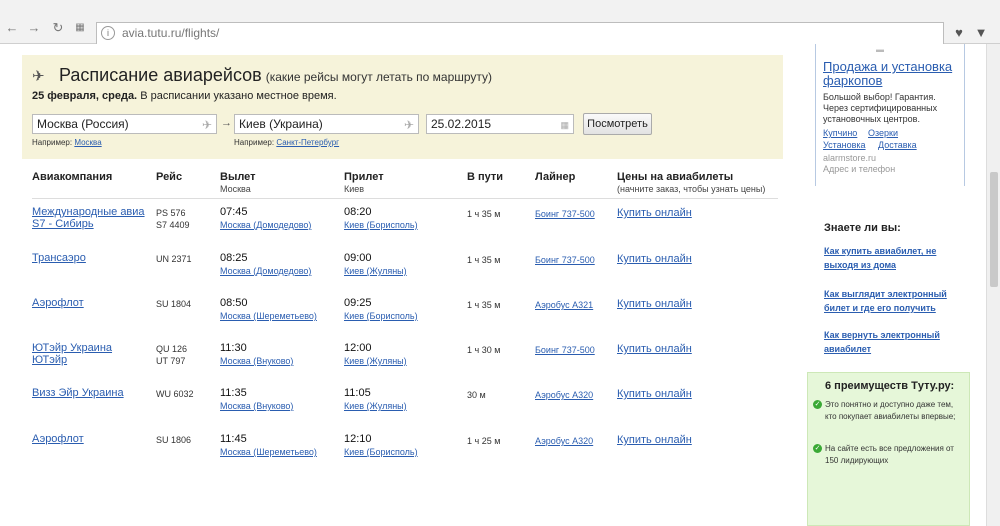 The image size is (1000, 526). What do you see at coordinates (12, 28) in the screenshot?
I see `back-icon: ←` at bounding box center [12, 28].